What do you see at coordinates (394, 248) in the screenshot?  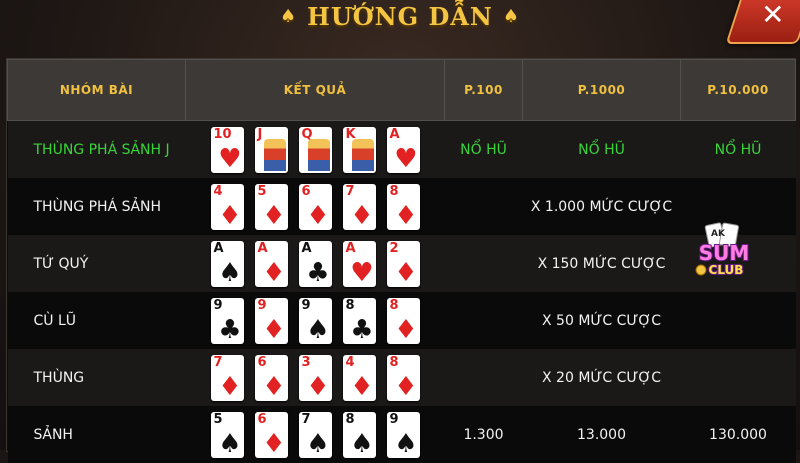 I see `card-rank: 2` at bounding box center [394, 248].